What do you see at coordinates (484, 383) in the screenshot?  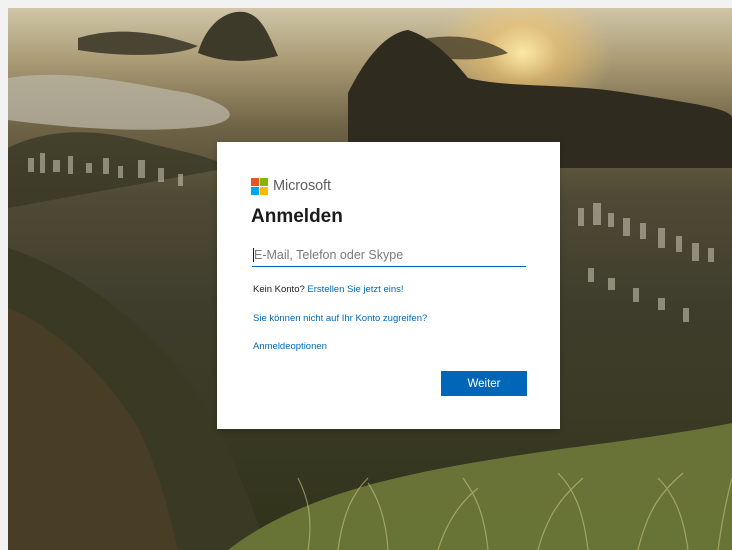 I see `next-button: Weiter` at bounding box center [484, 383].